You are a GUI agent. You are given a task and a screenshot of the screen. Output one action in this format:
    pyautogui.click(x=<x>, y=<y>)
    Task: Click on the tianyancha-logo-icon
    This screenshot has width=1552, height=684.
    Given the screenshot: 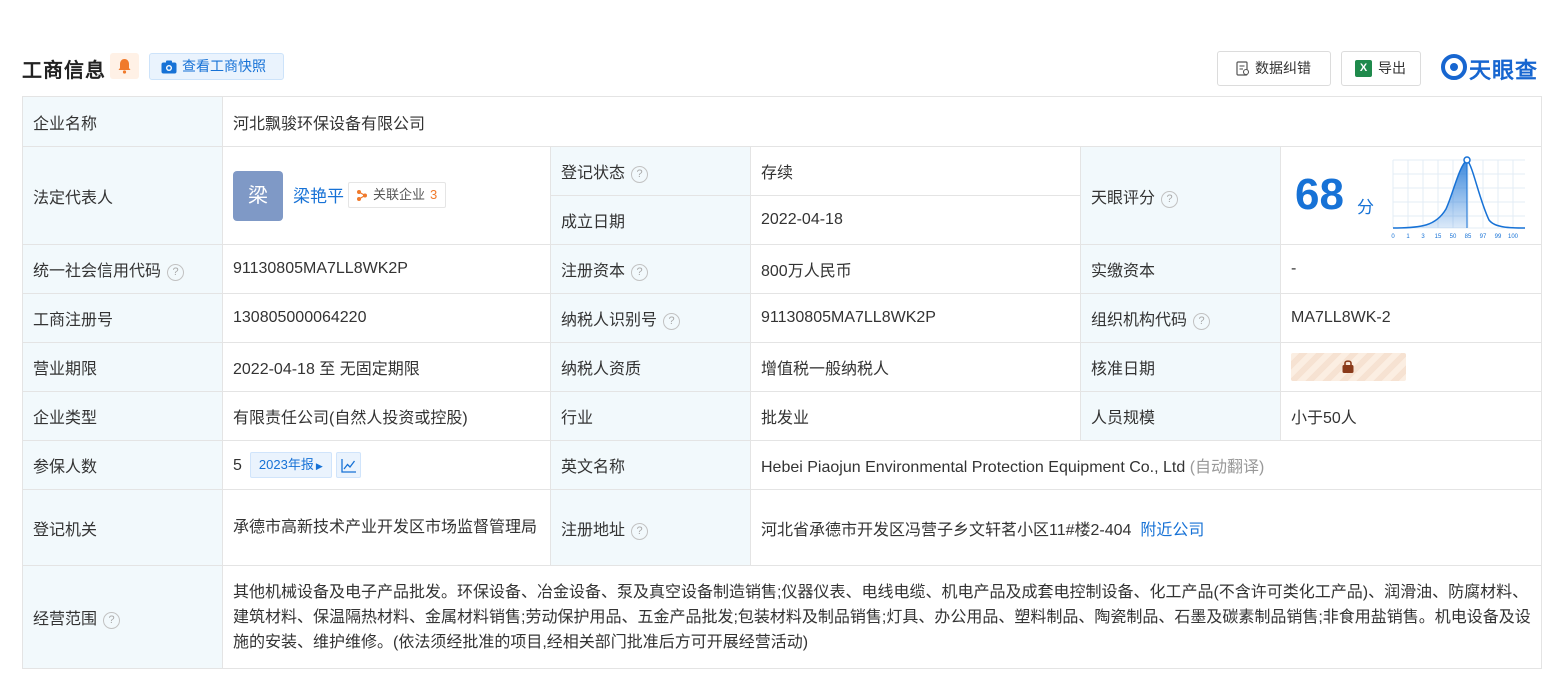 What is the action you would take?
    pyautogui.click(x=1454, y=67)
    